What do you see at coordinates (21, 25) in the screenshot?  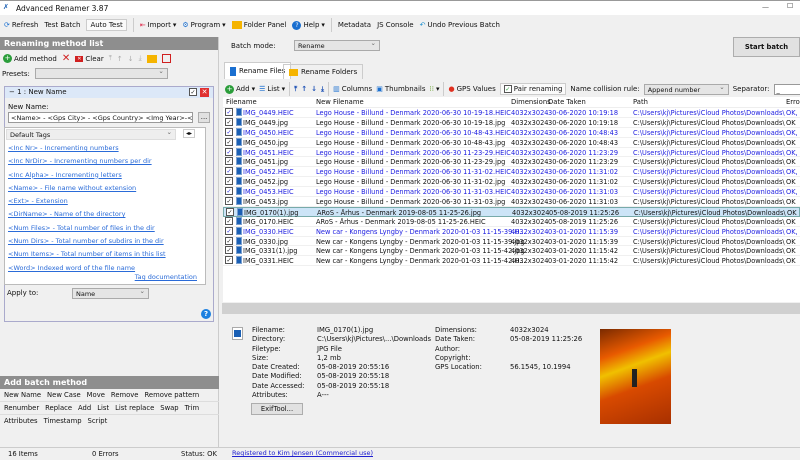 I see `refresh-button: ⟳ Refresh` at bounding box center [21, 25].